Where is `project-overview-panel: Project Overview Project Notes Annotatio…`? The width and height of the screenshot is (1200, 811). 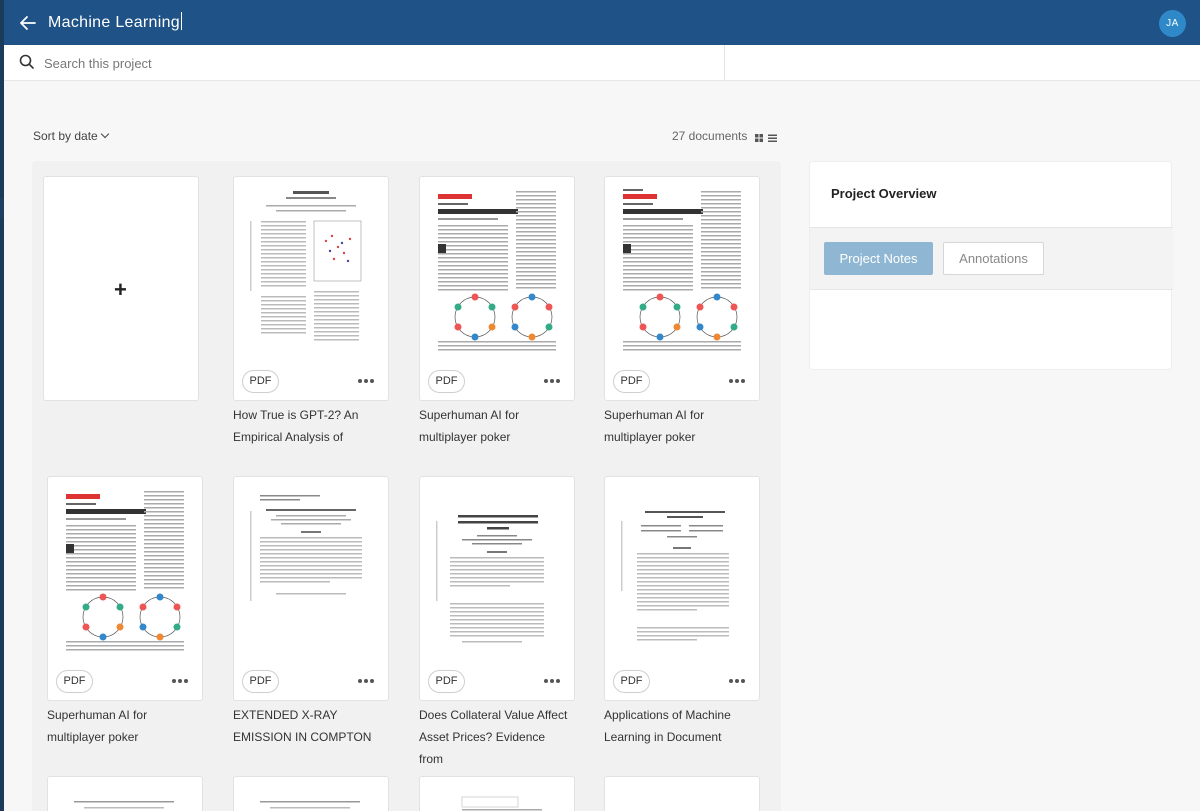
project-overview-panel: Project Overview Project Notes Annotatio… is located at coordinates (991, 265).